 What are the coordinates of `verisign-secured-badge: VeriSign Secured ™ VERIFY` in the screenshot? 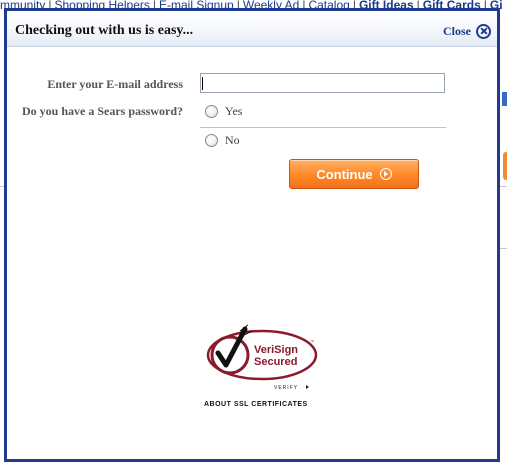 It's located at (262, 358).